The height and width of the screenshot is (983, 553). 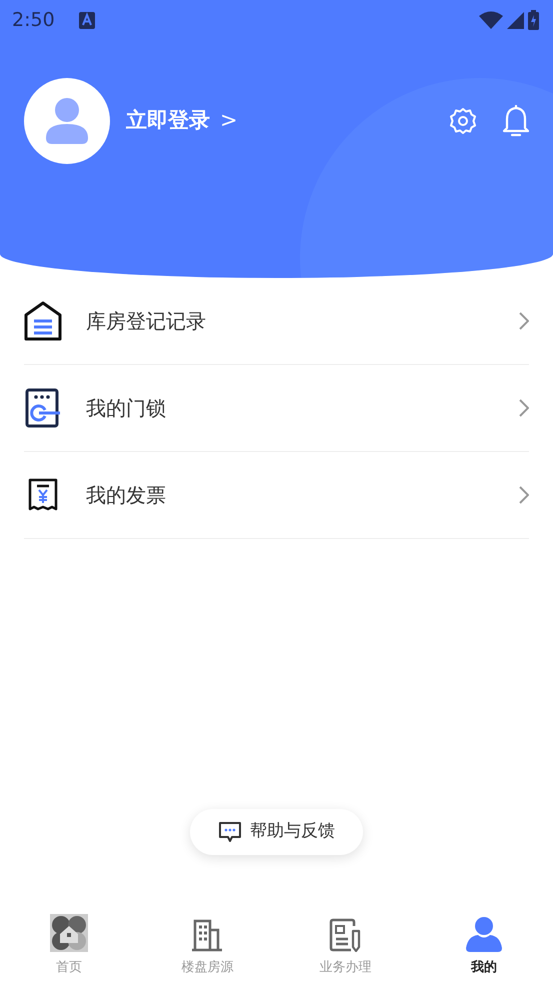 What do you see at coordinates (463, 121) in the screenshot?
I see `settings-icon` at bounding box center [463, 121].